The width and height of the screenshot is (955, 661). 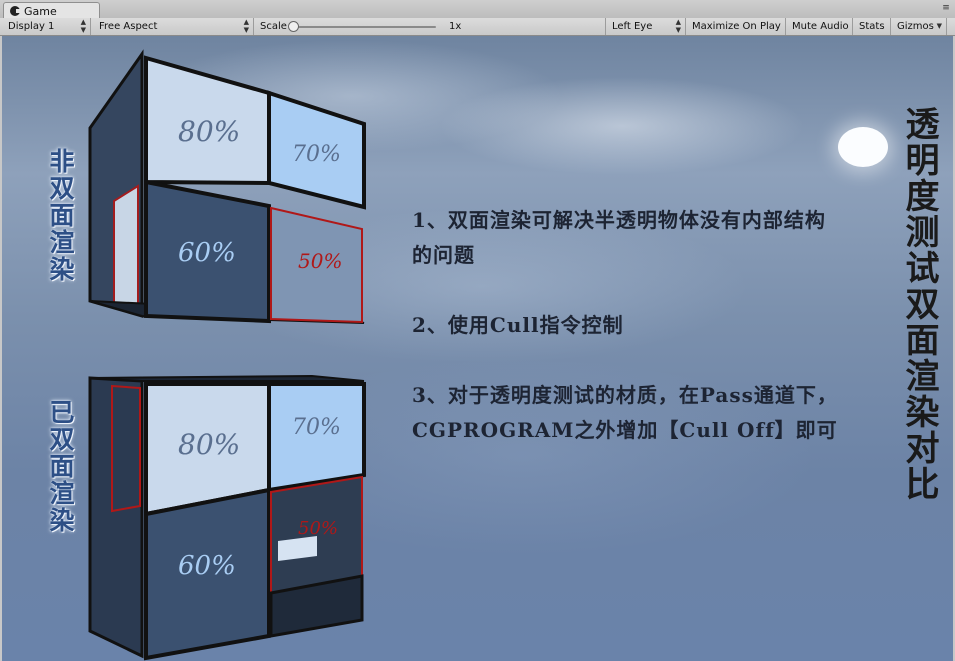 I want to click on maximize-on-play-label: Maximize On Play, so click(x=736, y=26).